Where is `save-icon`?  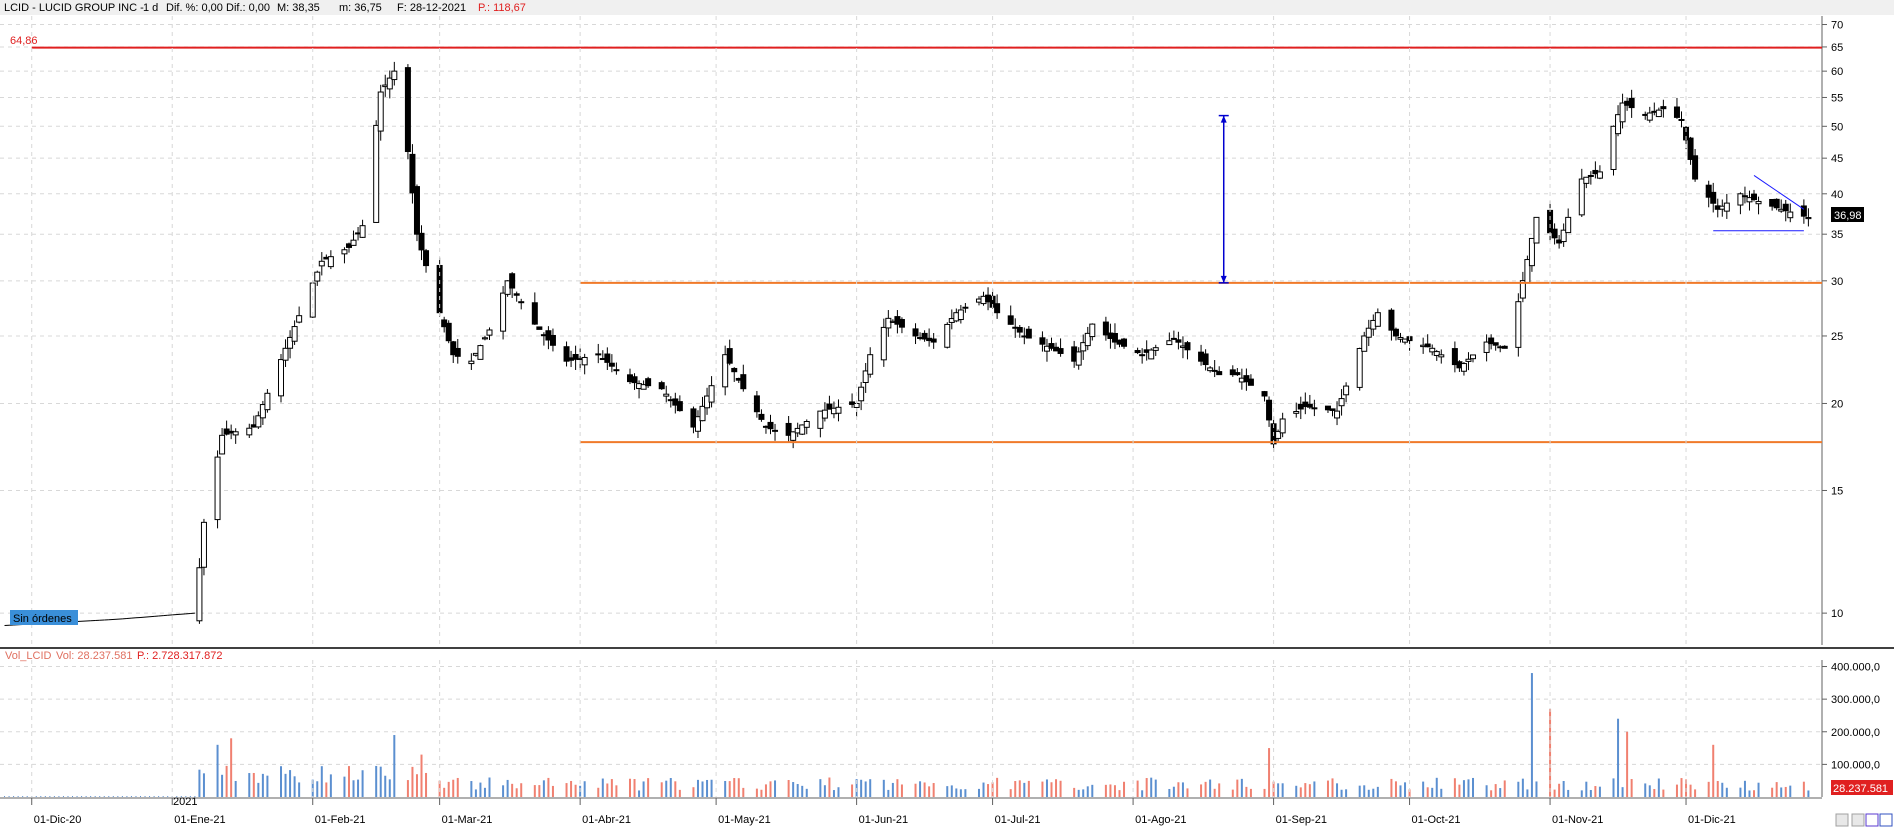 save-icon is located at coordinates (1886, 820).